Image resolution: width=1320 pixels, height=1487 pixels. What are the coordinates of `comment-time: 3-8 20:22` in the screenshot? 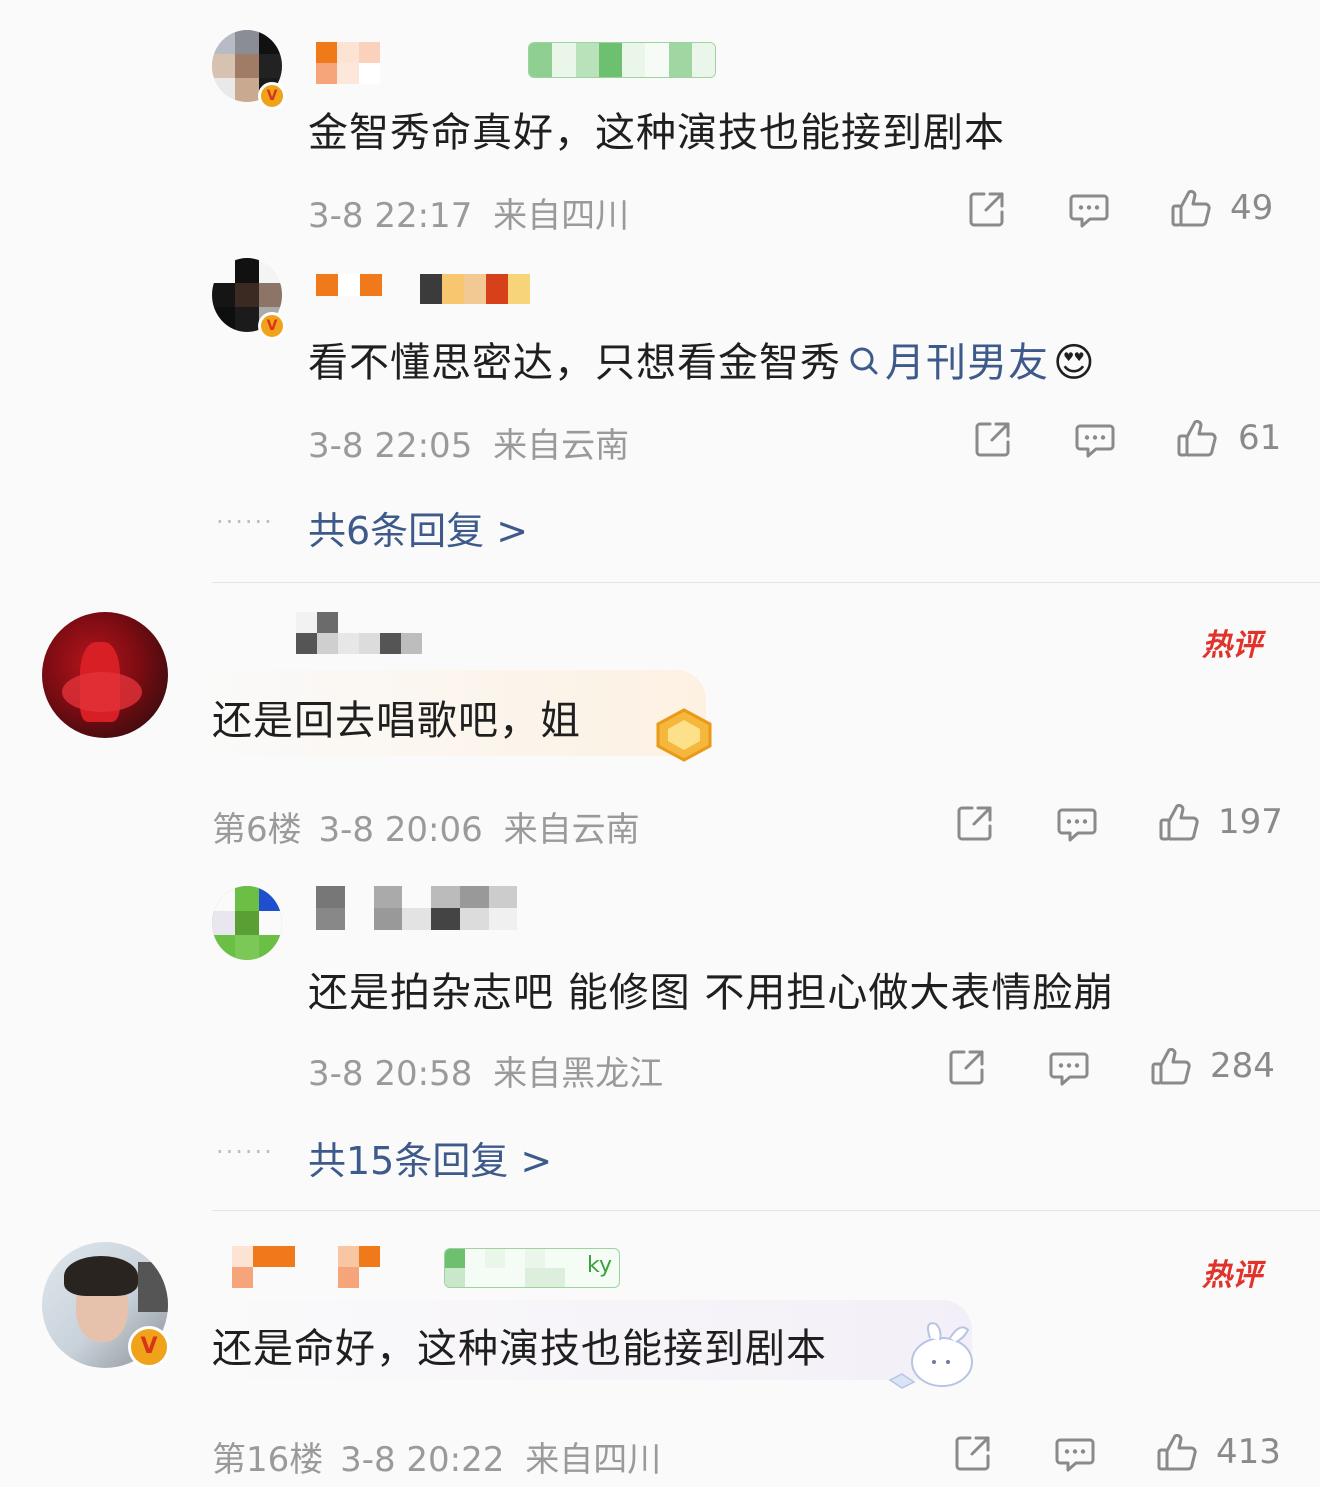 It's located at (422, 1460).